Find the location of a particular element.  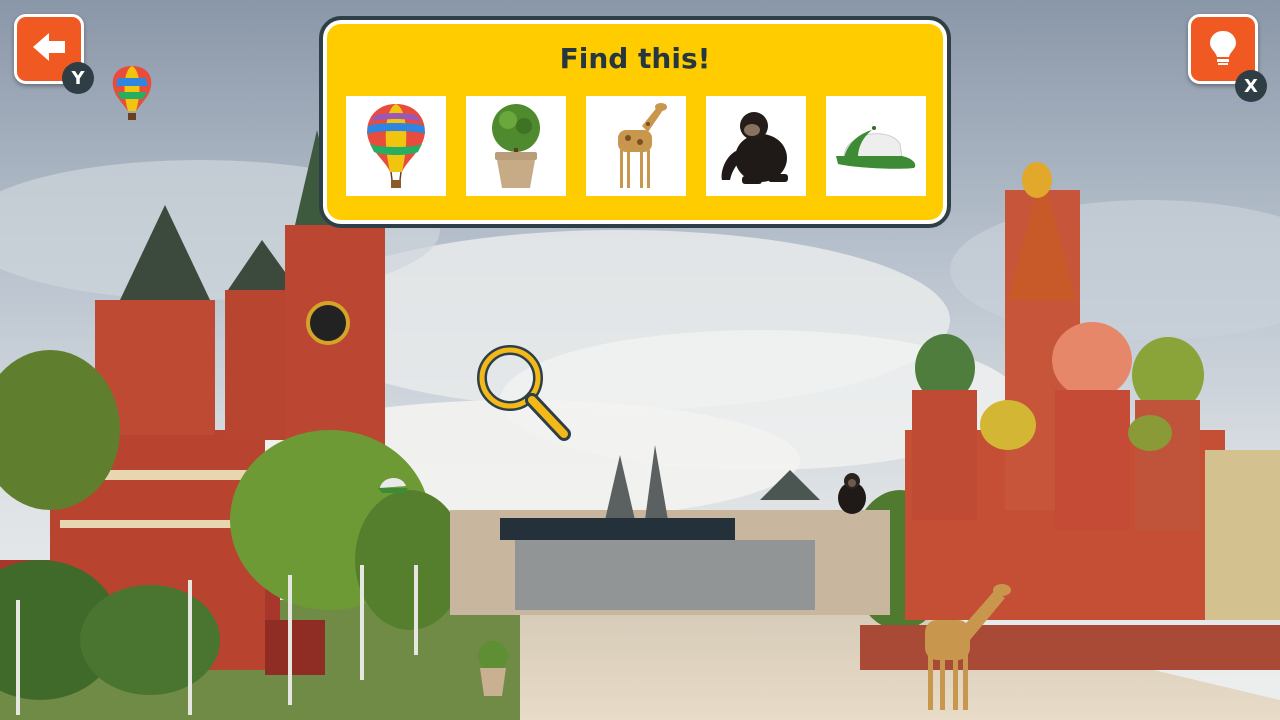

panel-title: Find this! is located at coordinates (635, 58).